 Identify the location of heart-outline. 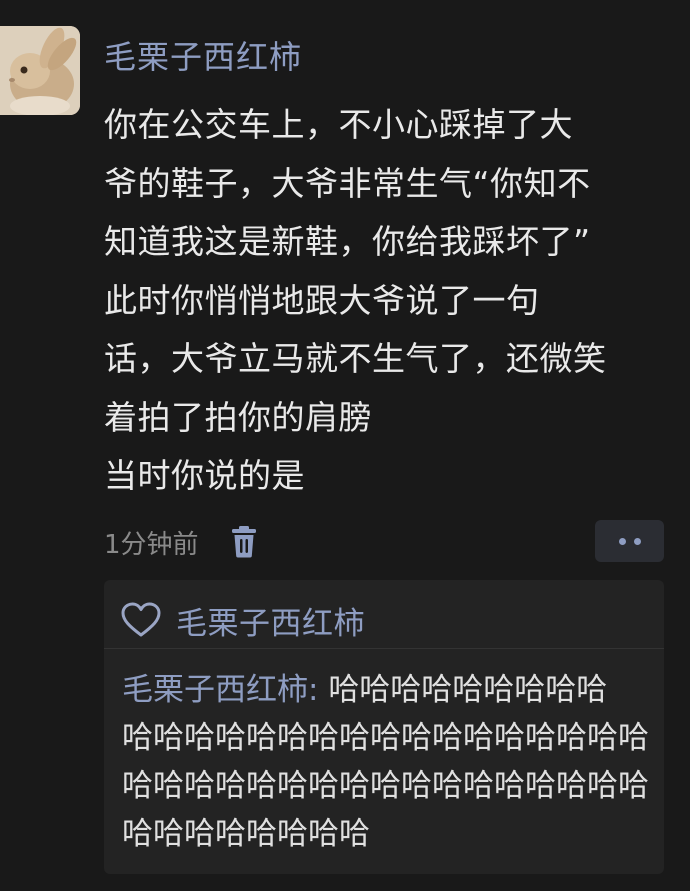
(141, 619).